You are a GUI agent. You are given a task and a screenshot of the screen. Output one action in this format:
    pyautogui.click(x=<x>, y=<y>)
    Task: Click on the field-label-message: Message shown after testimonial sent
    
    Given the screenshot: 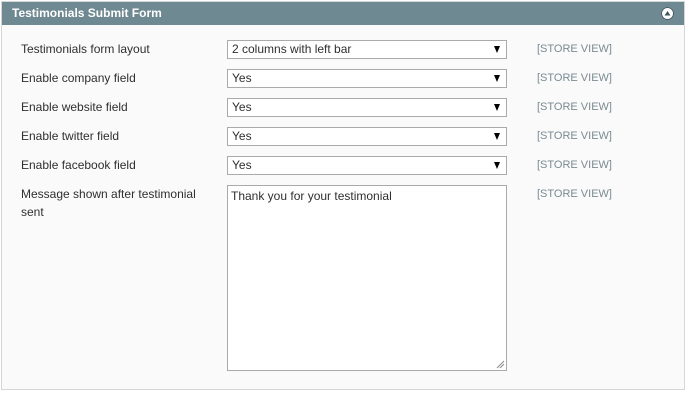 What is the action you would take?
    pyautogui.click(x=108, y=203)
    